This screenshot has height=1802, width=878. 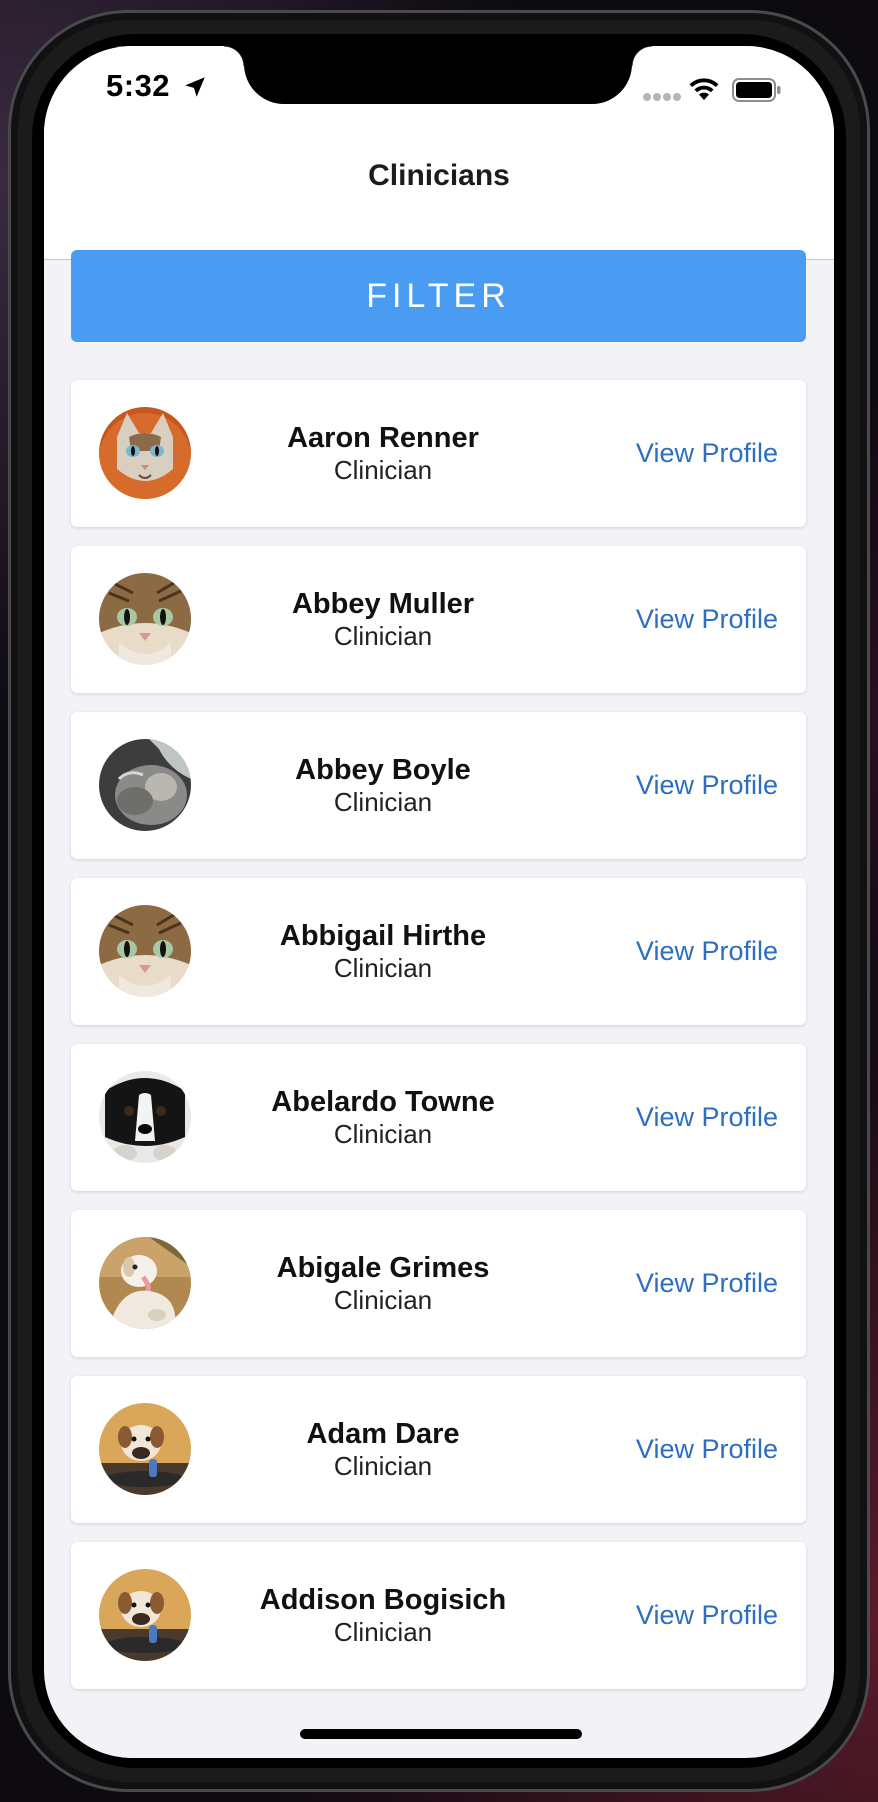 I want to click on clinician-card: Adam Dare Clinician View Profile, so click(x=438, y=1449).